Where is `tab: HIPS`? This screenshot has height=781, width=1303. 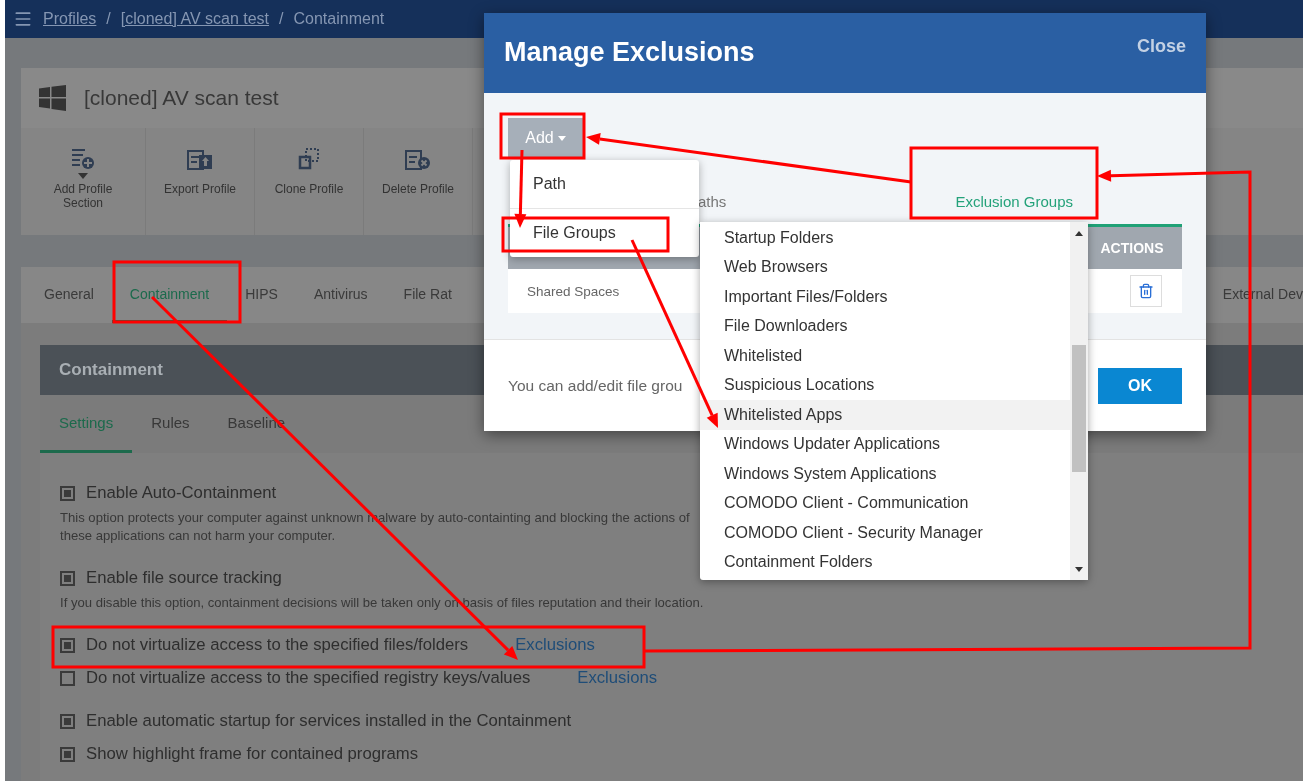
tab: HIPS is located at coordinates (261, 295).